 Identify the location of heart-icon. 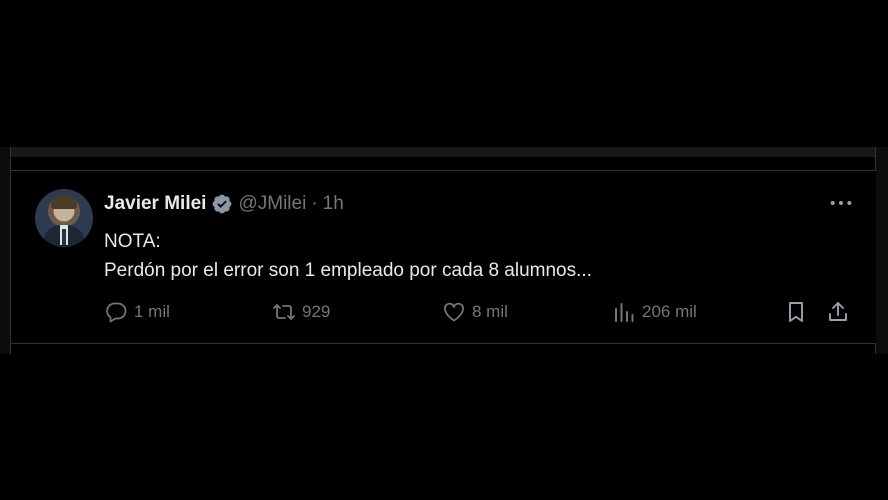
(454, 312).